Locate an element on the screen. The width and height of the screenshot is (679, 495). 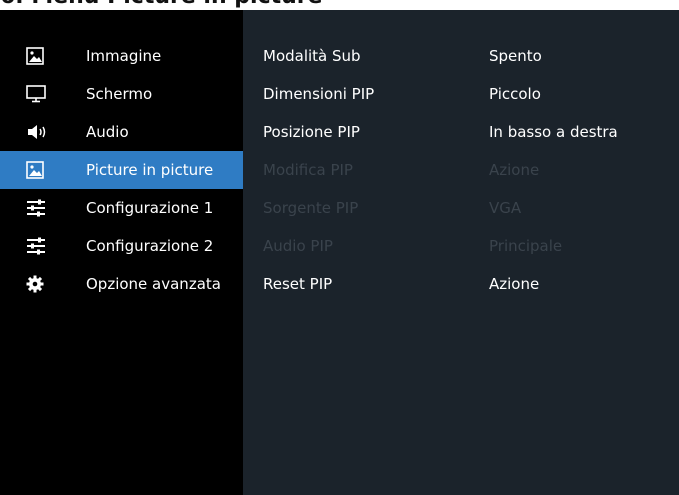
speaker-icon is located at coordinates (46, 132).